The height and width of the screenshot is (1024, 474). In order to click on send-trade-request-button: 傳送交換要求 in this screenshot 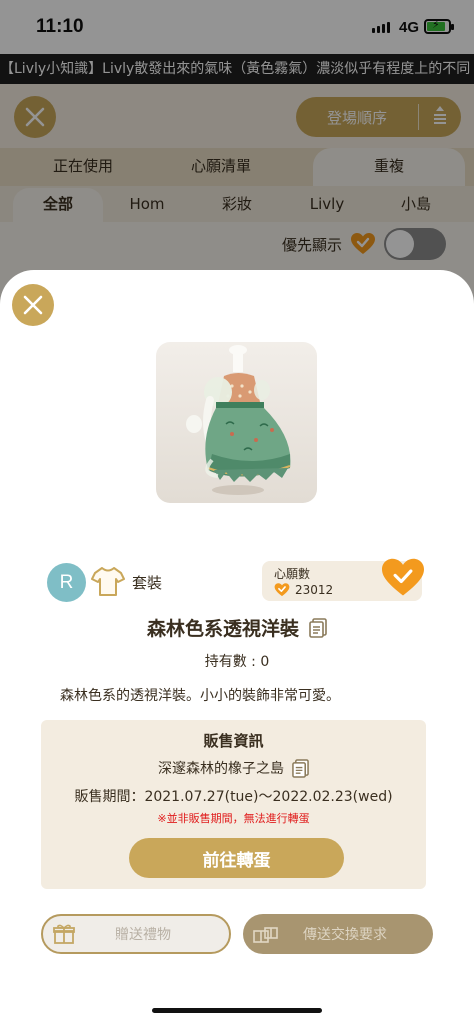, I will do `click(338, 934)`.